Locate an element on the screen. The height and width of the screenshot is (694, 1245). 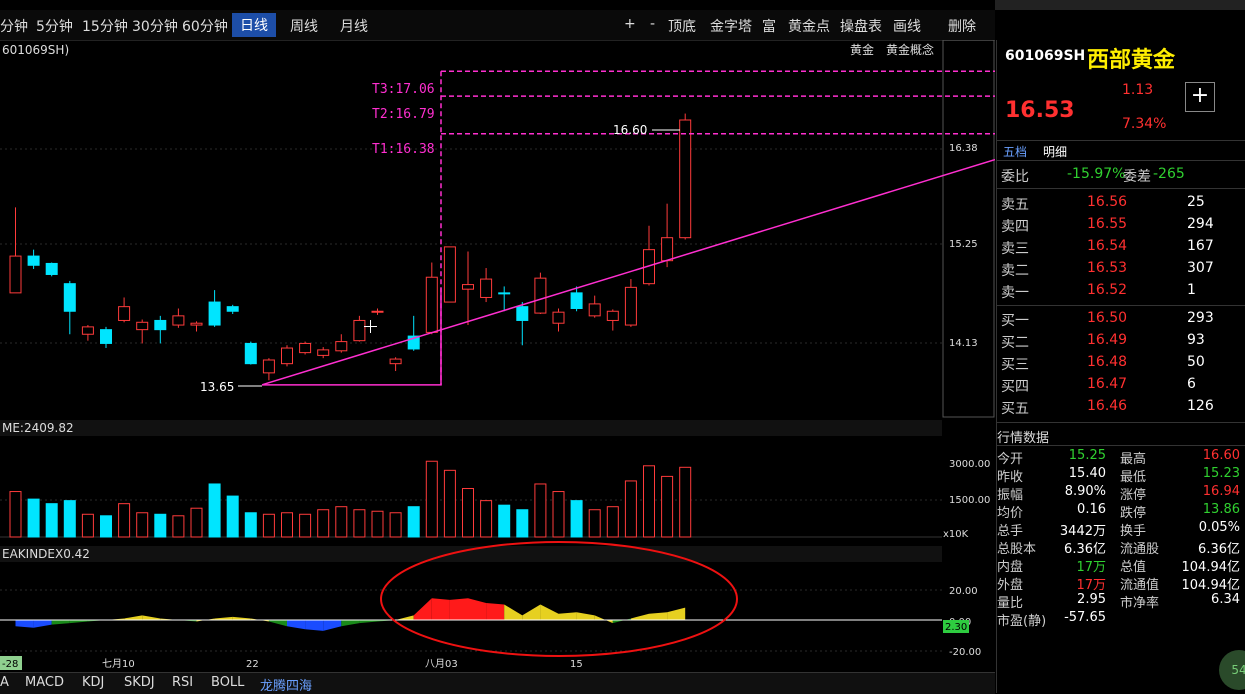
period-minute: 分钟 is located at coordinates (14, 26).